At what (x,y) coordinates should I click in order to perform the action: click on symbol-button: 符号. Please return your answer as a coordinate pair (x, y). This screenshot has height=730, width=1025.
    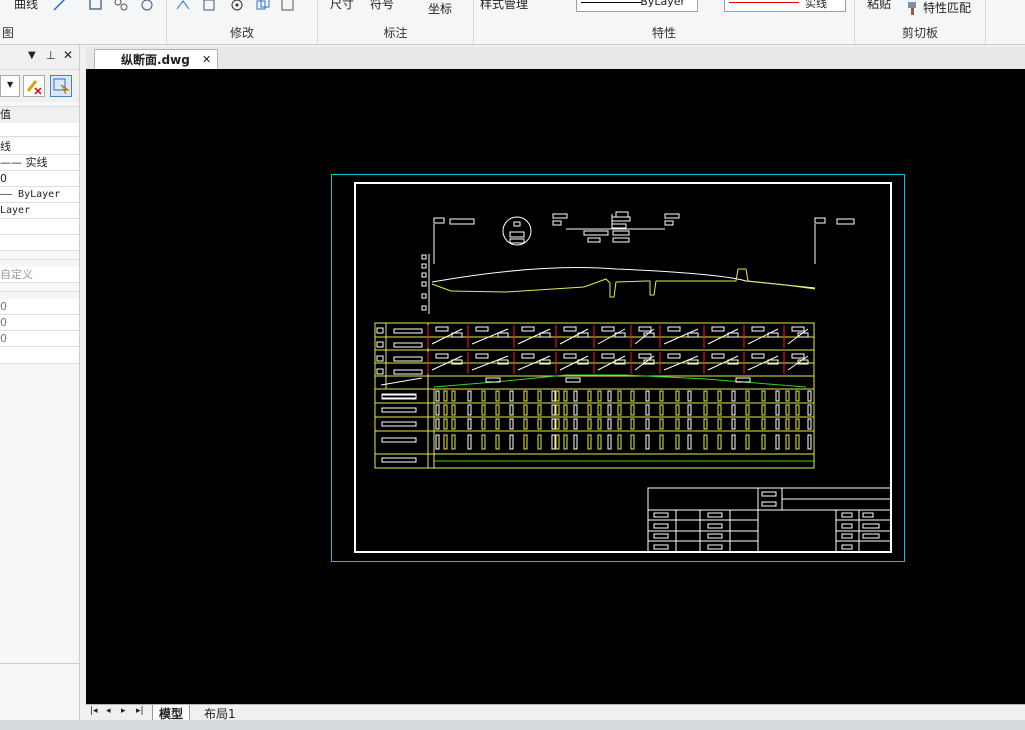
    Looking at the image, I should click on (382, 6).